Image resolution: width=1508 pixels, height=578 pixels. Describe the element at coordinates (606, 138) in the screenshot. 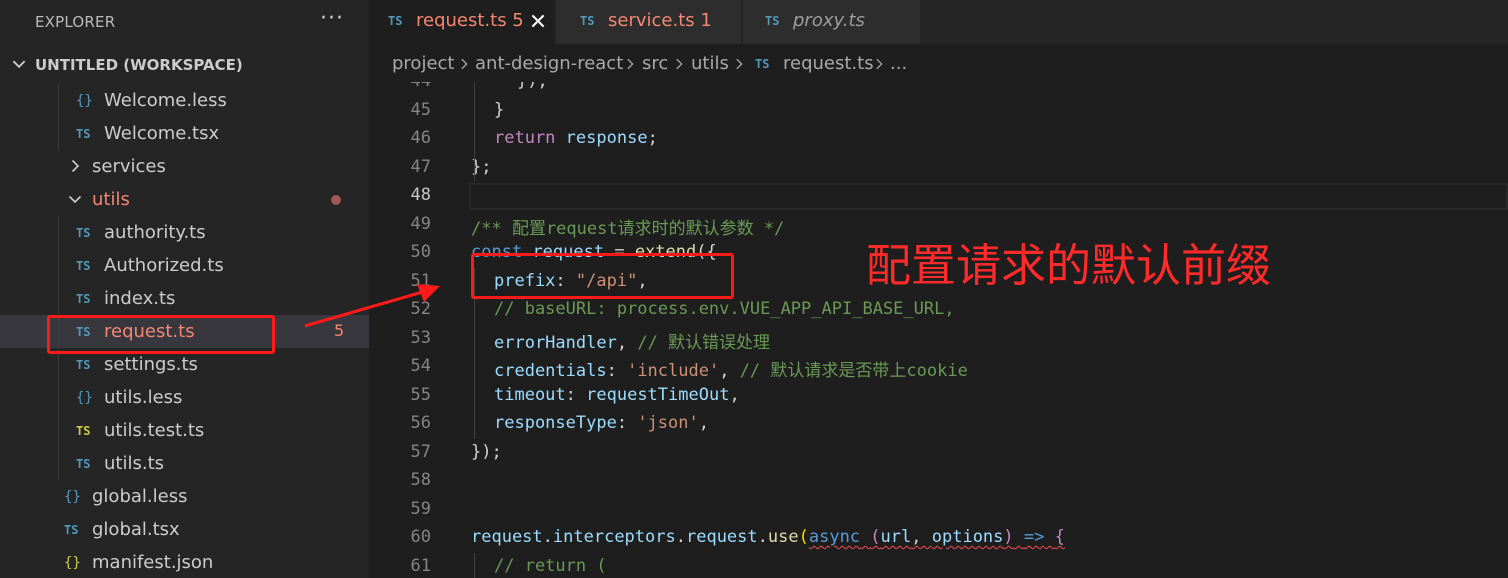

I see `code-token: response` at that location.